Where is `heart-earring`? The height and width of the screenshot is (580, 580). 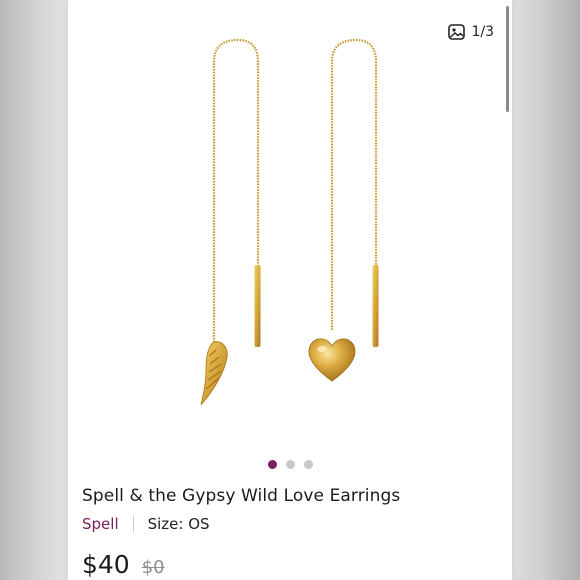 heart-earring is located at coordinates (343, 210).